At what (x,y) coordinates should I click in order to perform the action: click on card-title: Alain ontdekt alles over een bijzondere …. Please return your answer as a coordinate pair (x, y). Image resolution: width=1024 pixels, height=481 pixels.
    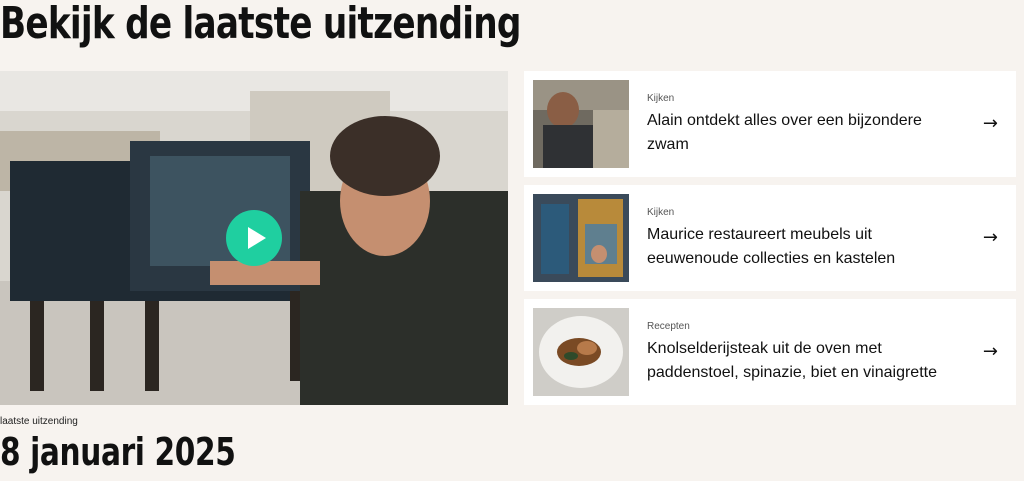
    Looking at the image, I should click on (807, 133).